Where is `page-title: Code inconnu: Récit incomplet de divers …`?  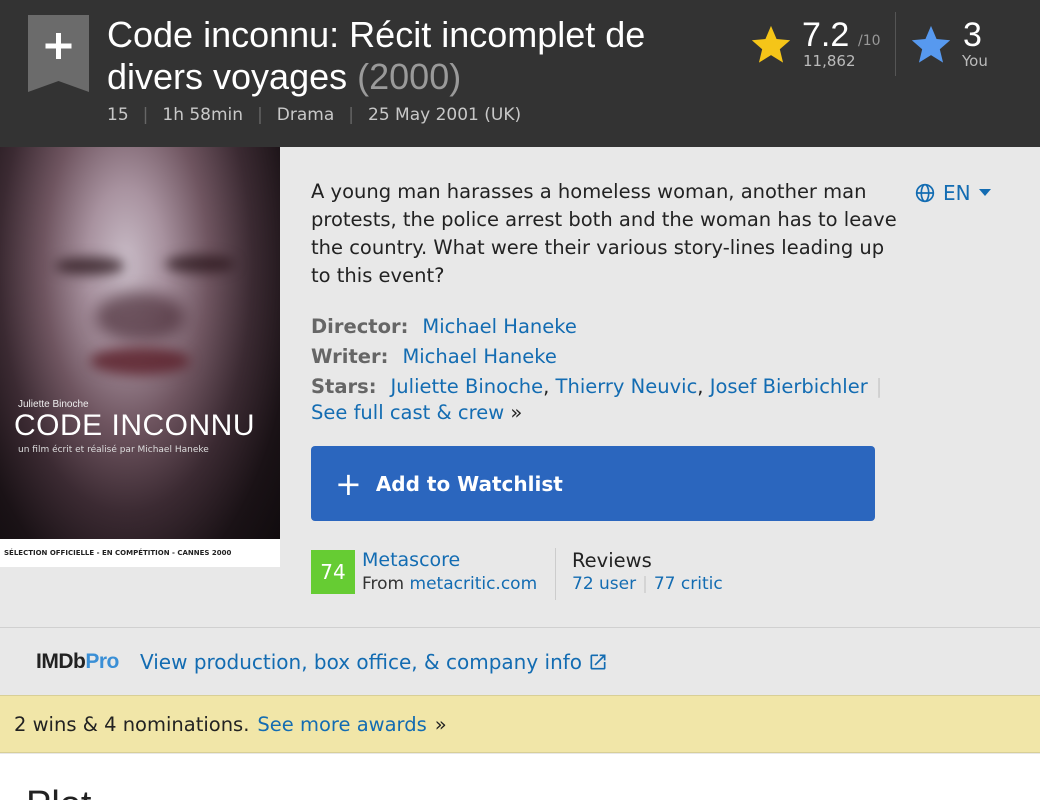 page-title: Code inconnu: Récit incomplet de divers … is located at coordinates (417, 56).